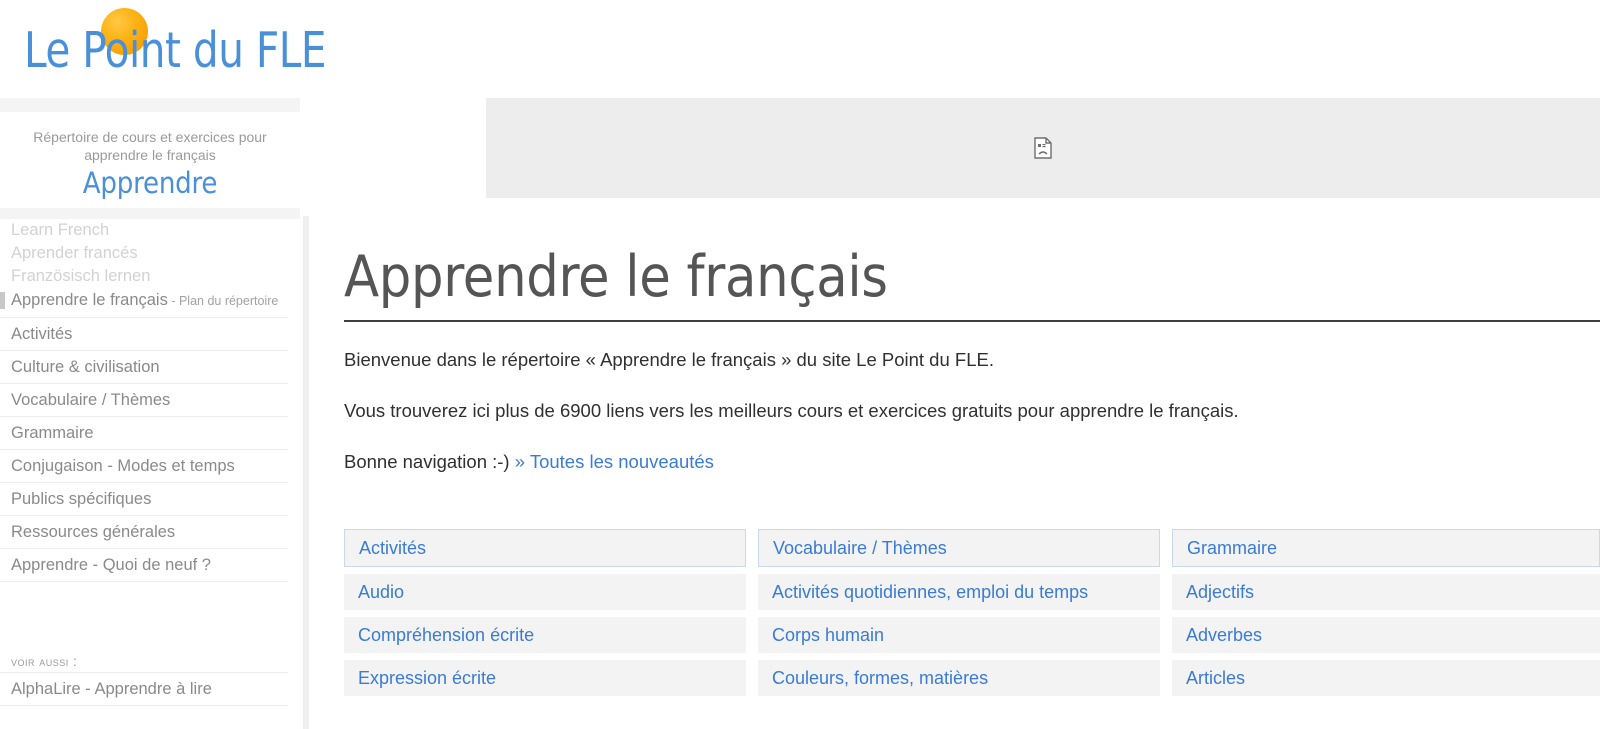  Describe the element at coordinates (545, 678) in the screenshot. I see `column-row-expression-ecrite: Expression écrite` at that location.